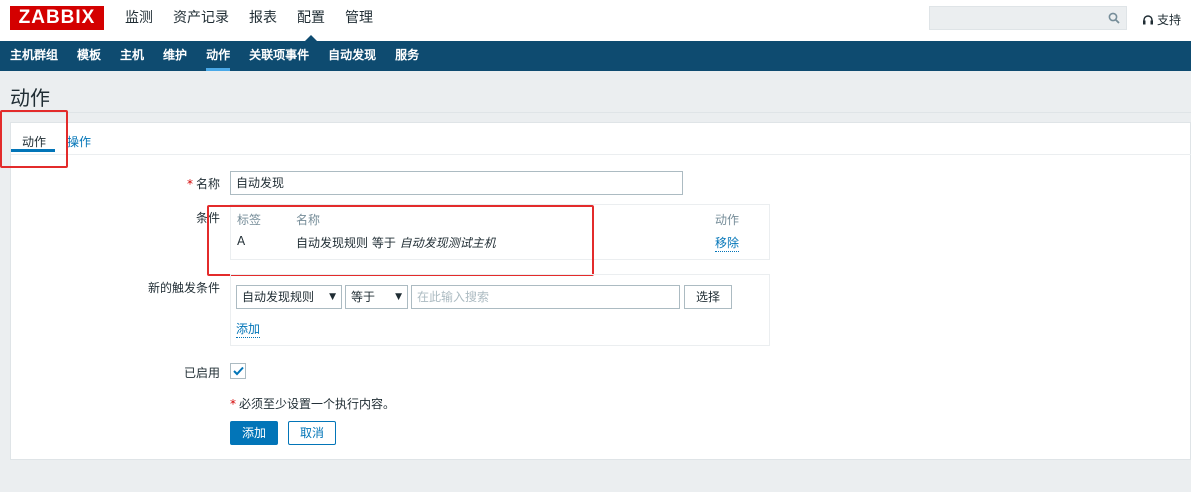  What do you see at coordinates (727, 220) in the screenshot?
I see `conditions-header-action: 动作` at bounding box center [727, 220].